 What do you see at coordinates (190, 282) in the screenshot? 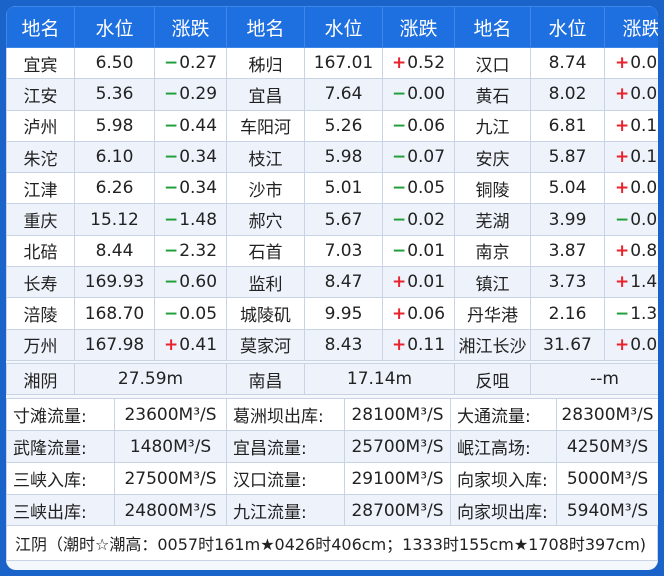
I see `station-change: −0.60` at bounding box center [190, 282].